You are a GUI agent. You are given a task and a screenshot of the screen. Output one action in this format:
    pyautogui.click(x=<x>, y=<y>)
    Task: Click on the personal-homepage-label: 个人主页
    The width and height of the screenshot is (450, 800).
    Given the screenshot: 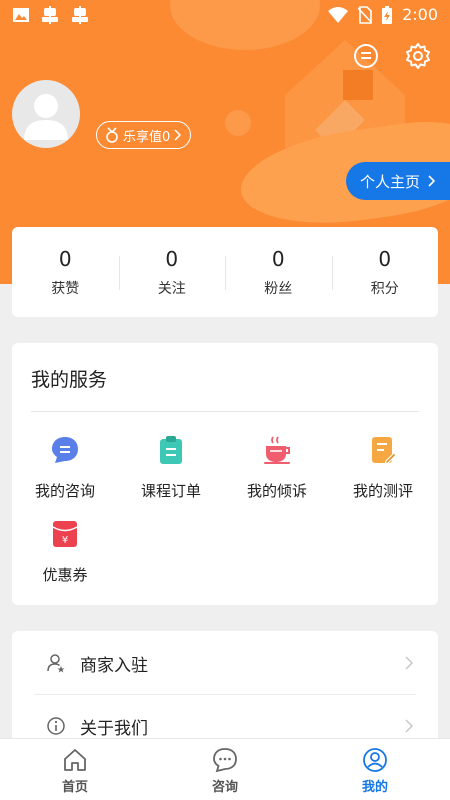 What is the action you would take?
    pyautogui.click(x=389, y=181)
    